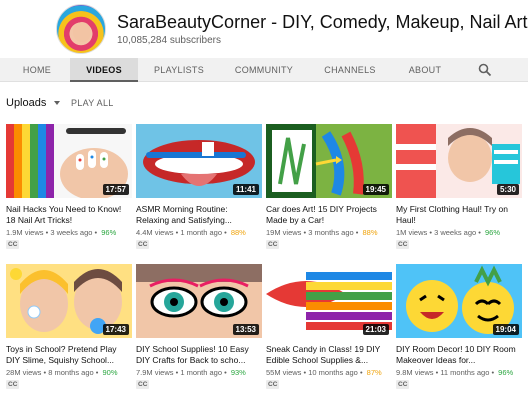 Image resolution: width=528 pixels, height=400 pixels. Describe the element at coordinates (375, 329) in the screenshot. I see `video-duration: 21:03` at that location.